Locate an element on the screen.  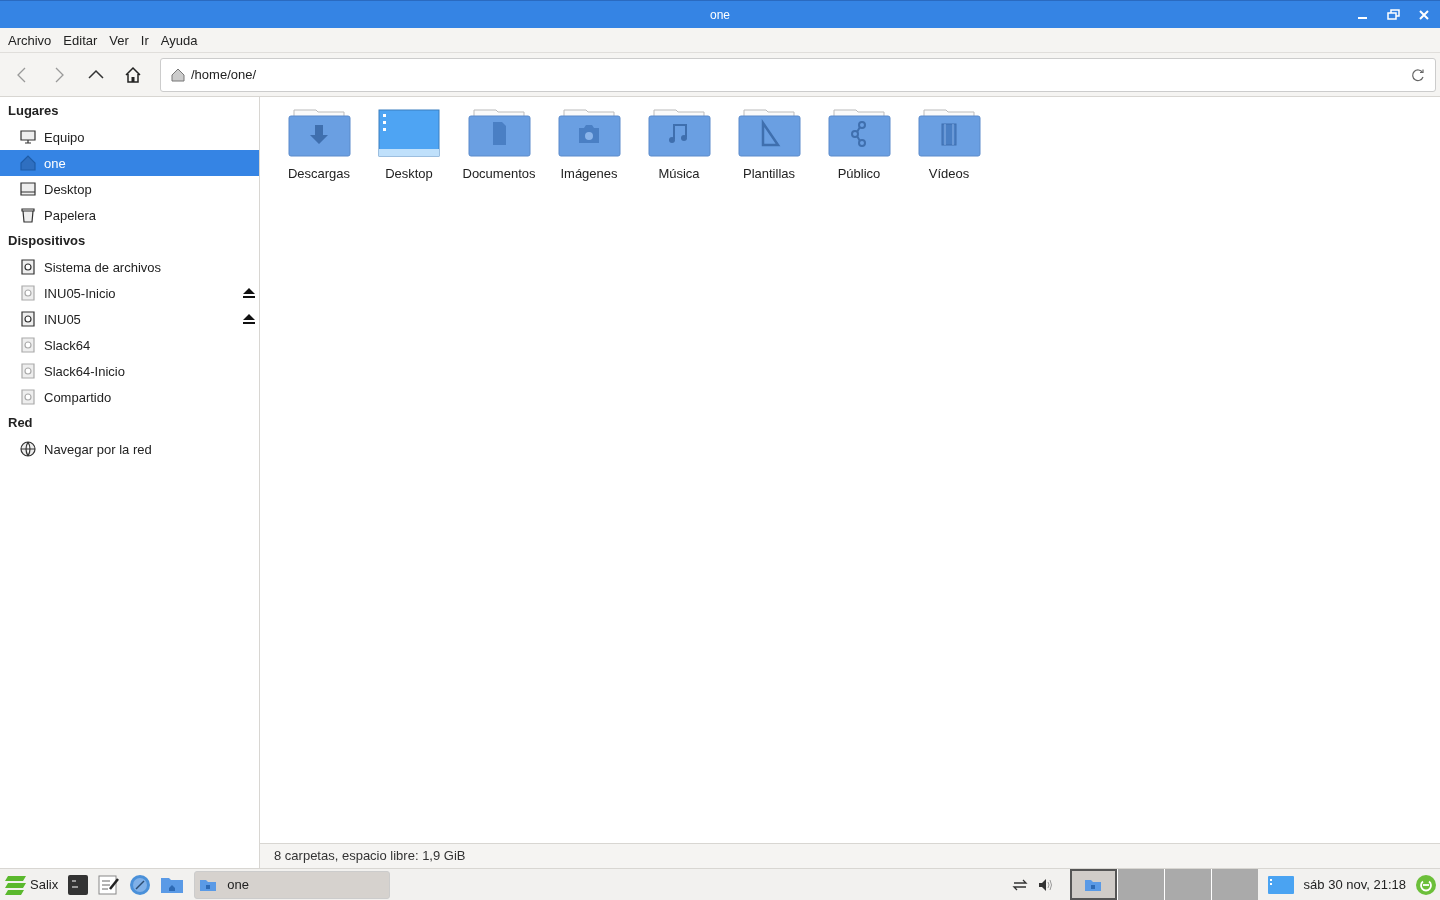
folder-item: Música is located at coordinates (679, 145).